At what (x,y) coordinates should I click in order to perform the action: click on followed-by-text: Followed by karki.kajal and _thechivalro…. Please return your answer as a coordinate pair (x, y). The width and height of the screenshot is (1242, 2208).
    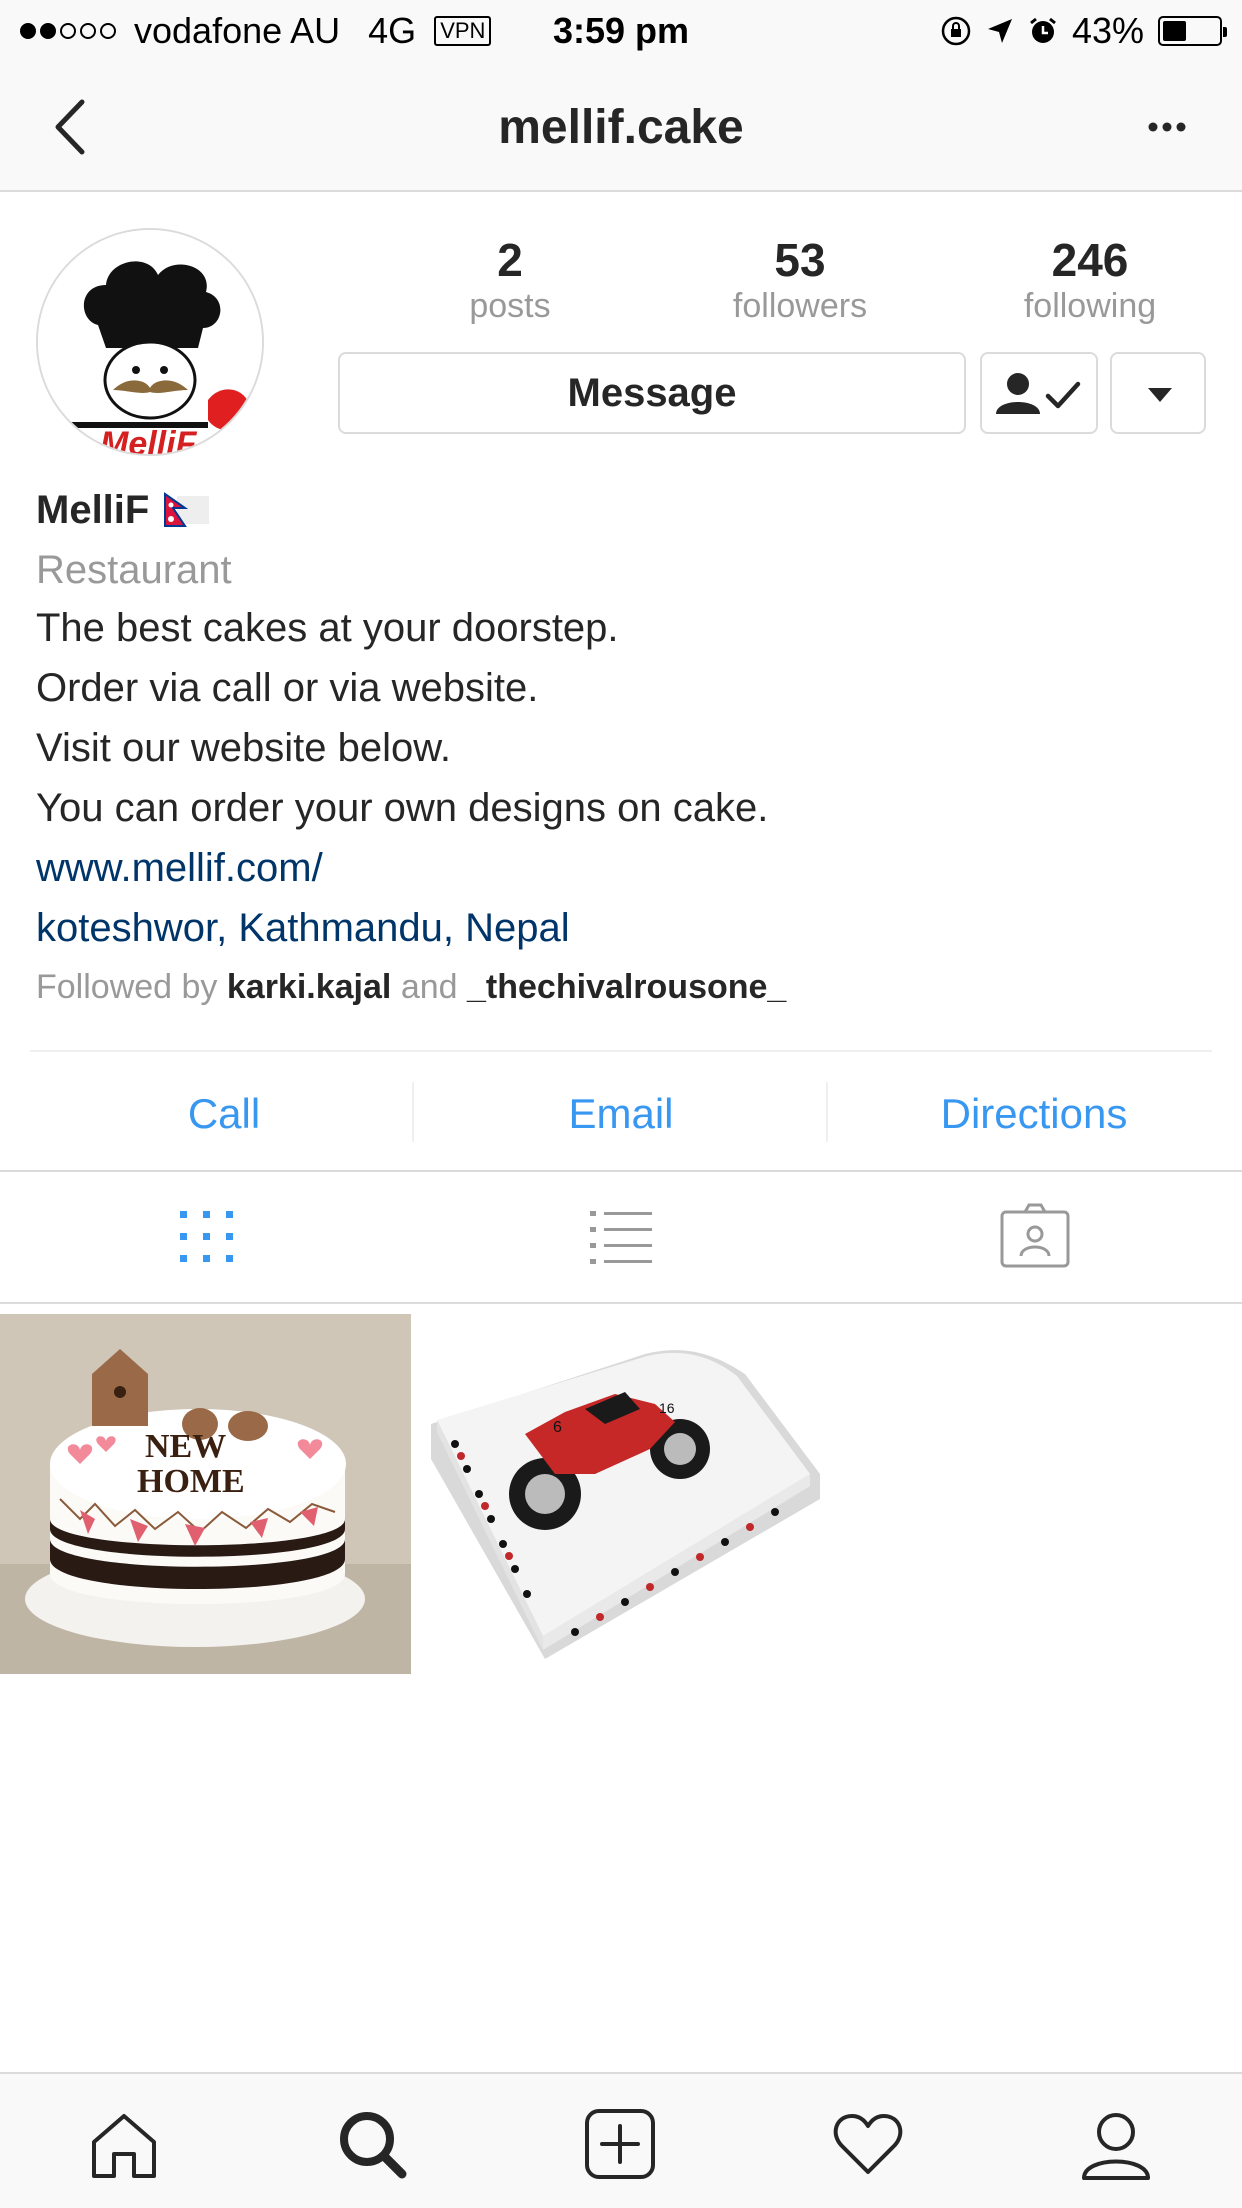
    Looking at the image, I should click on (626, 987).